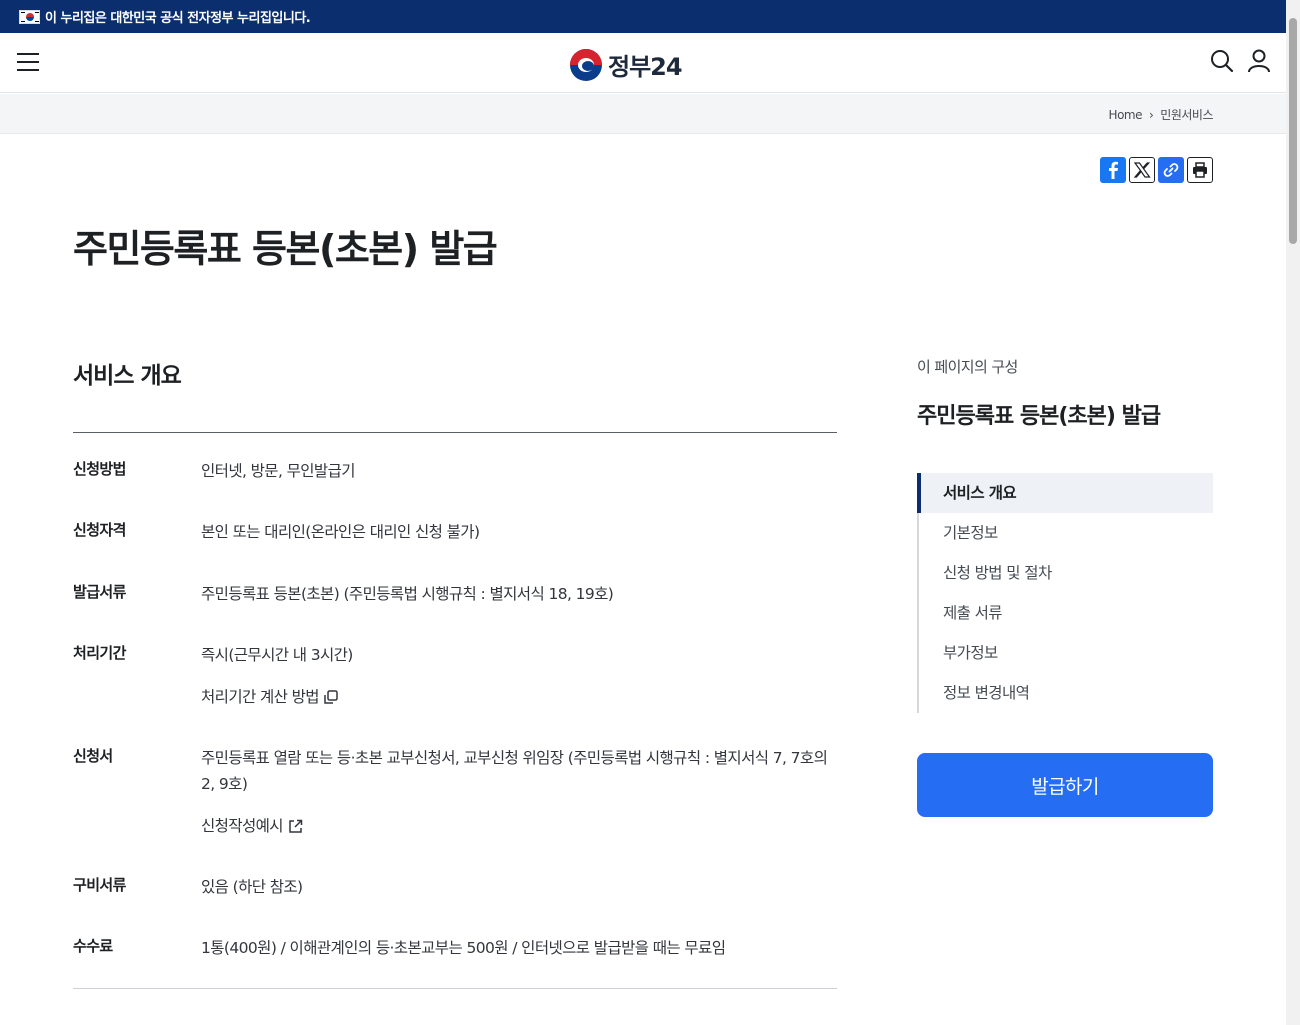 The image size is (1300, 1025). What do you see at coordinates (296, 826) in the screenshot?
I see `external-link-icon` at bounding box center [296, 826].